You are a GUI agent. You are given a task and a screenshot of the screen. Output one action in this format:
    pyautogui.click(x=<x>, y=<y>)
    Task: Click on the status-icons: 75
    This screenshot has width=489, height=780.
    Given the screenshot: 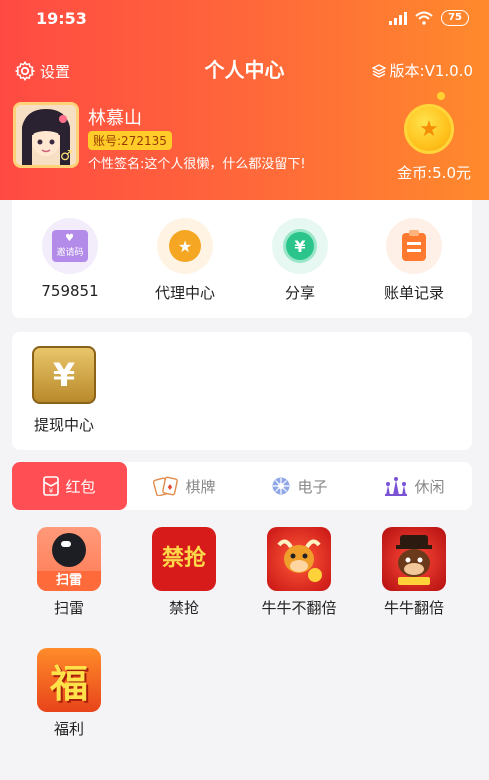 What is the action you would take?
    pyautogui.click(x=429, y=18)
    